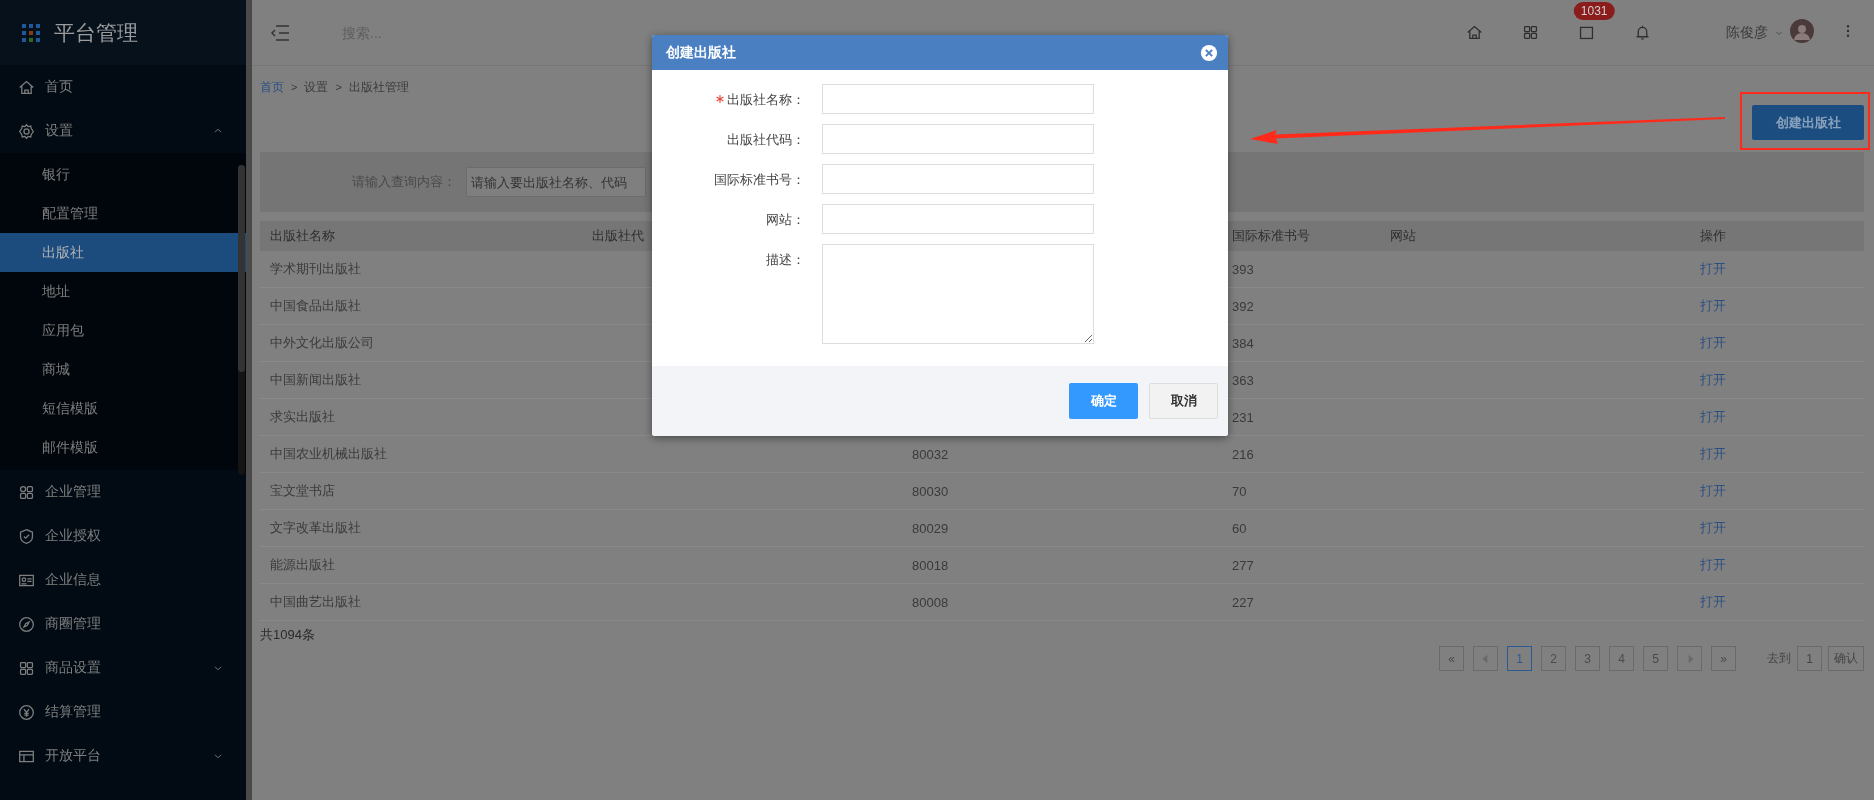 This screenshot has height=800, width=1874. Describe the element at coordinates (1808, 122) in the screenshot. I see `create-button: 创建出版社` at that location.